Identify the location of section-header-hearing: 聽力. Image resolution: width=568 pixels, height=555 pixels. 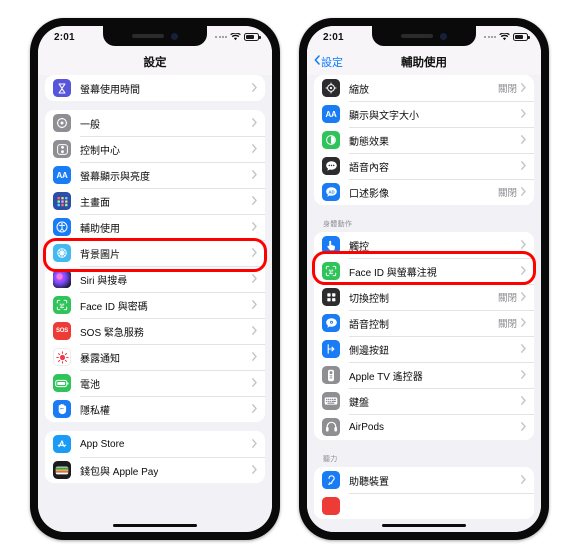
(330, 459).